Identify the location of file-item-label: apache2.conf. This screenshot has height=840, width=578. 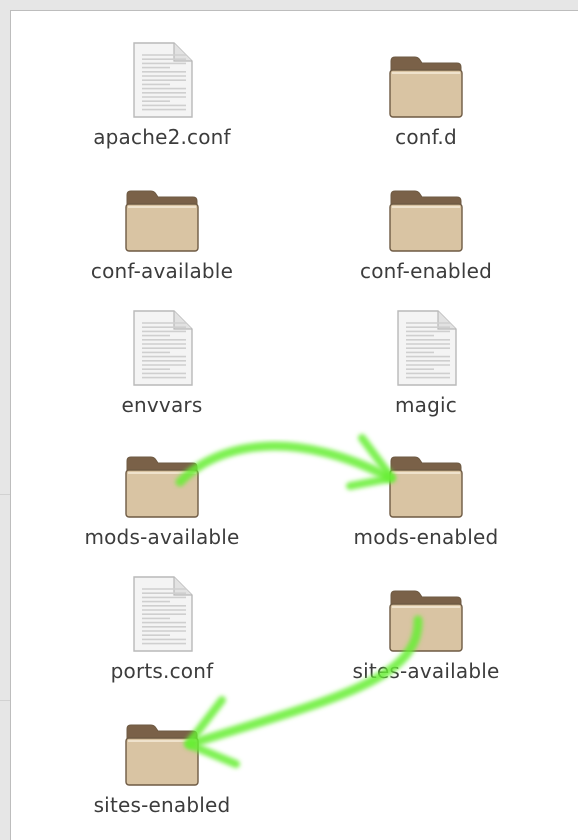
(162, 137).